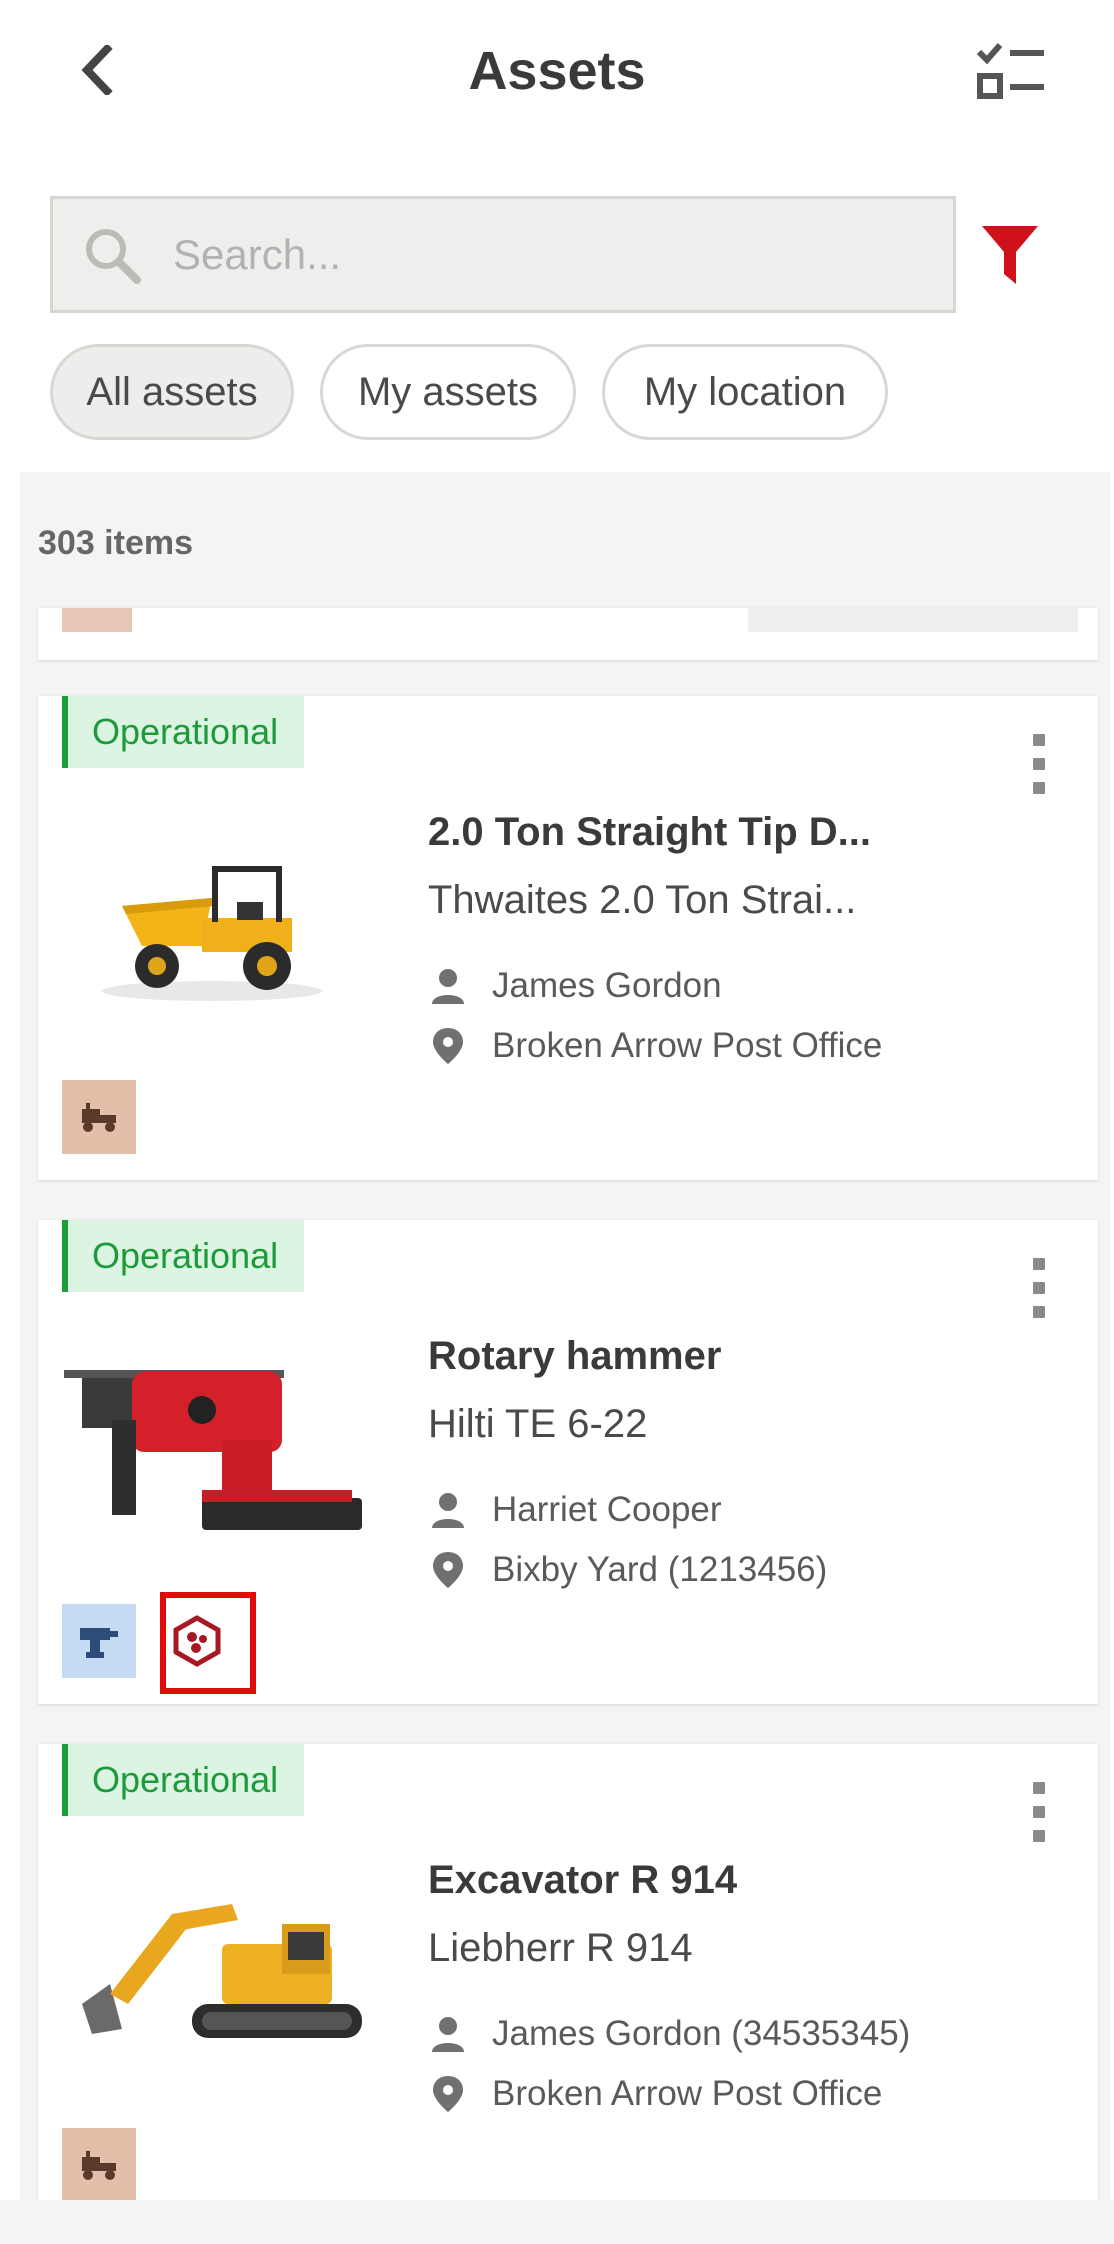 The height and width of the screenshot is (2244, 1114). What do you see at coordinates (208, 1643) in the screenshot?
I see `highlight-box` at bounding box center [208, 1643].